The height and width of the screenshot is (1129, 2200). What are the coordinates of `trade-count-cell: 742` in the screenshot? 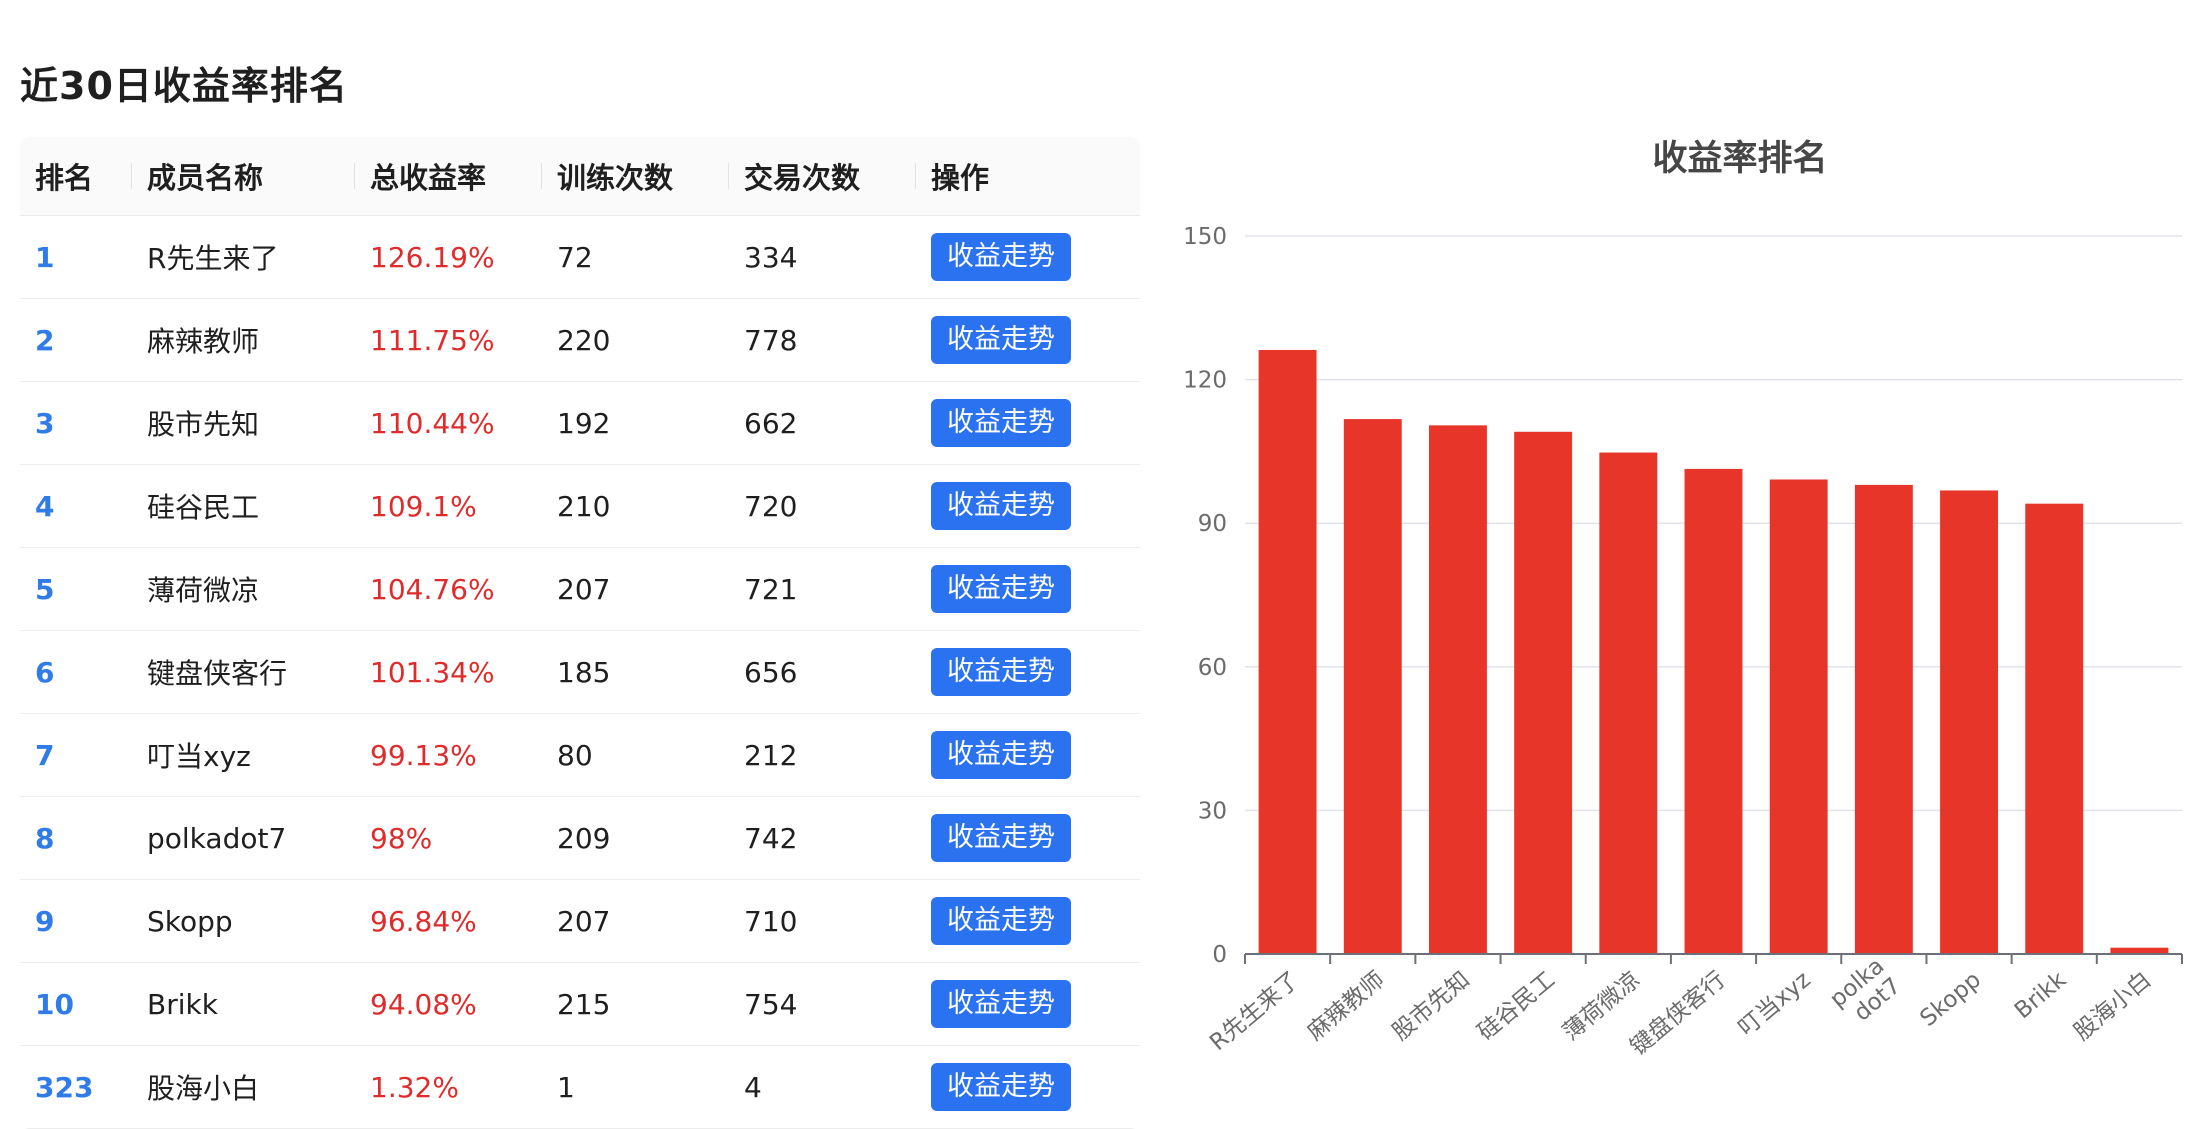 It's located at (822, 838).